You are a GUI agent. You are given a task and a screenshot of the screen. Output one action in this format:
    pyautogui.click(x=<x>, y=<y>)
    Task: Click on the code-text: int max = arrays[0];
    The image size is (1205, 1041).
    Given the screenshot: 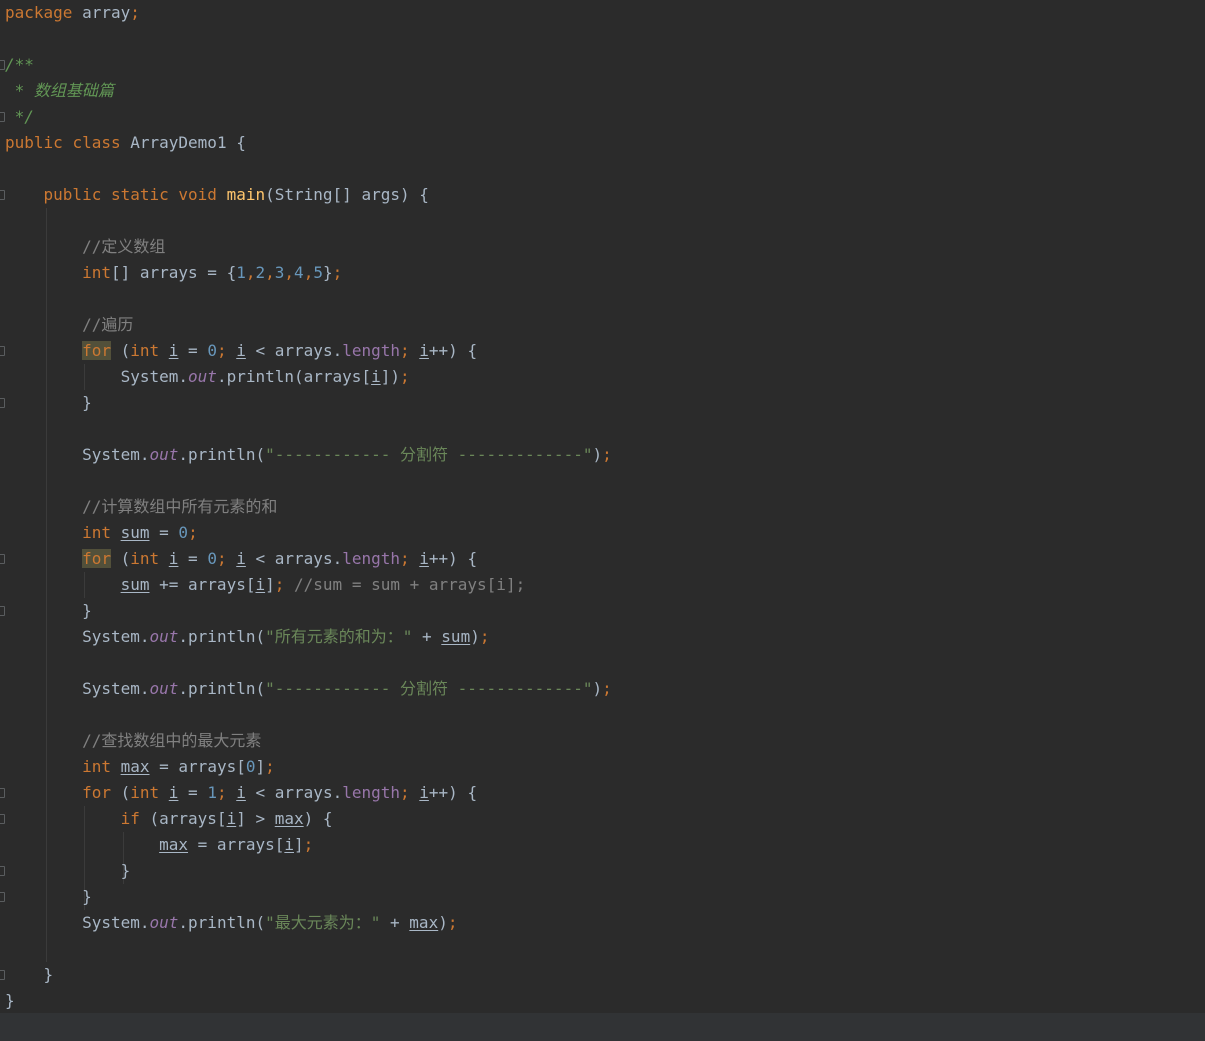 What is the action you would take?
    pyautogui.click(x=140, y=767)
    